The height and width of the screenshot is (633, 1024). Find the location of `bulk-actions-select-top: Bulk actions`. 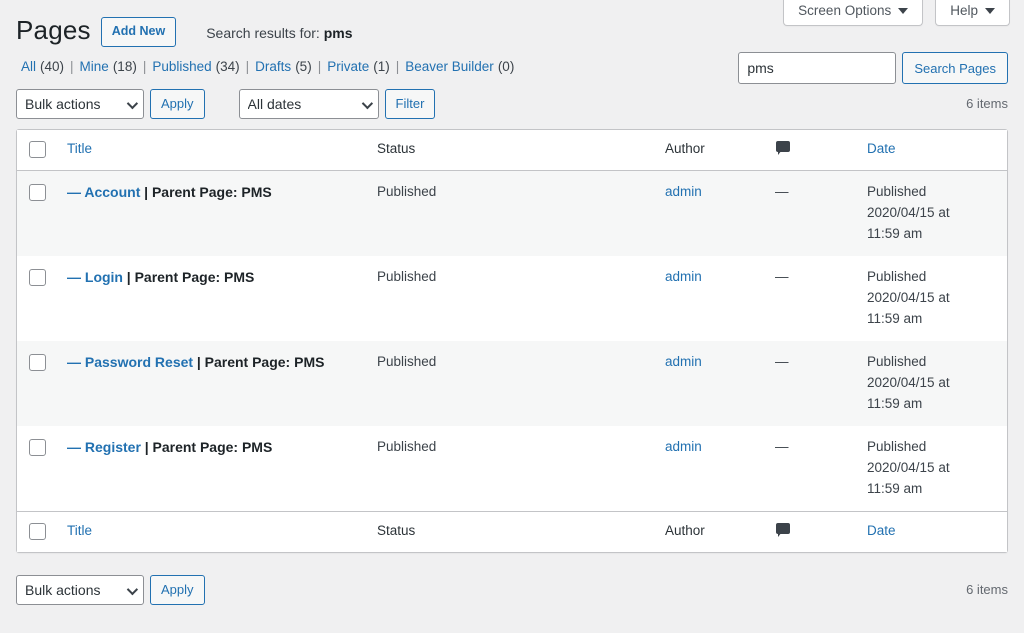

bulk-actions-select-top: Bulk actions is located at coordinates (80, 103).